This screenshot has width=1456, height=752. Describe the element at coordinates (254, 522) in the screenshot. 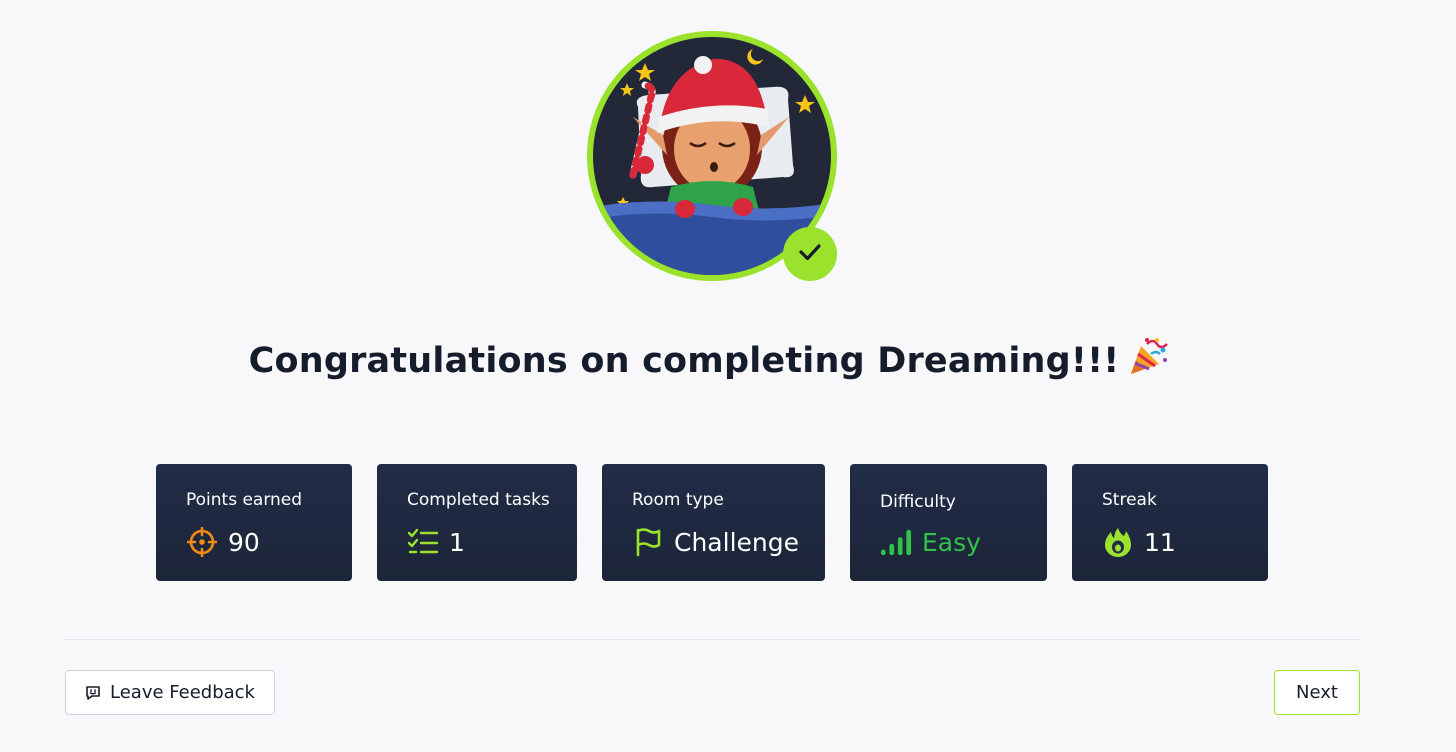

I see `stat-card-points: Points earned 90` at that location.